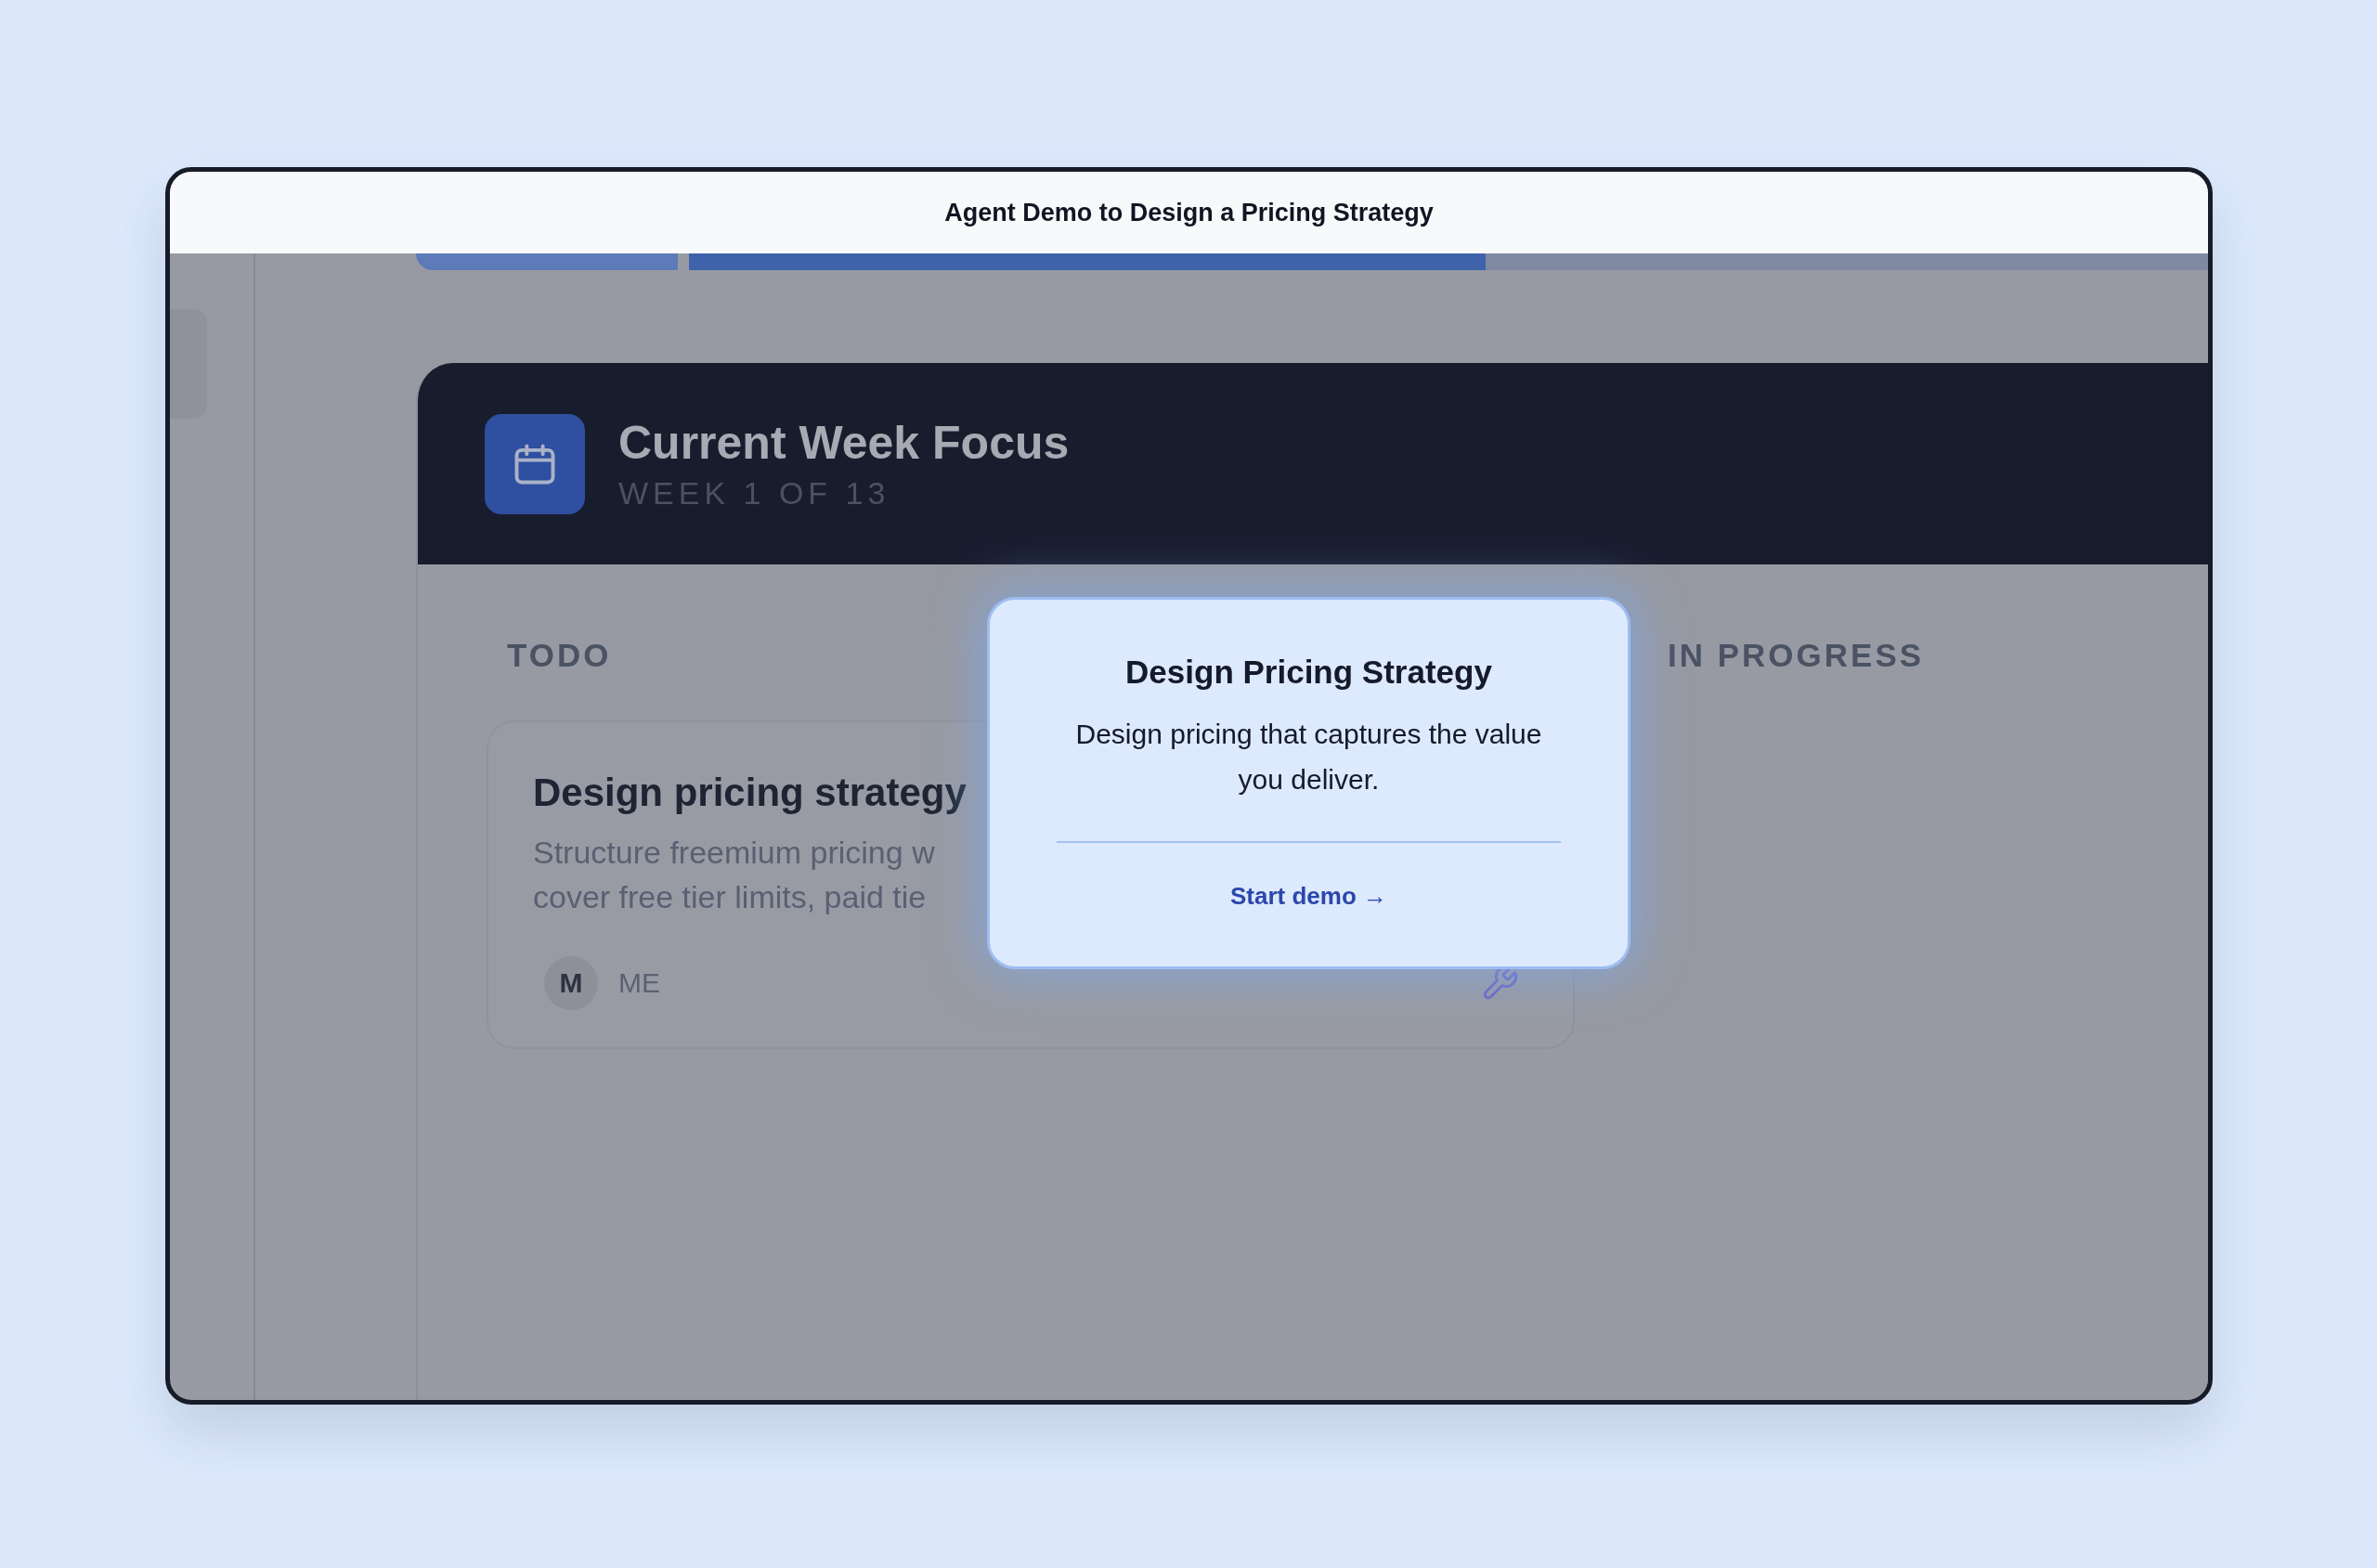 The height and width of the screenshot is (1568, 2377). I want to click on popup-description: Design pricing that captures the value you deliver., so click(1308, 757).